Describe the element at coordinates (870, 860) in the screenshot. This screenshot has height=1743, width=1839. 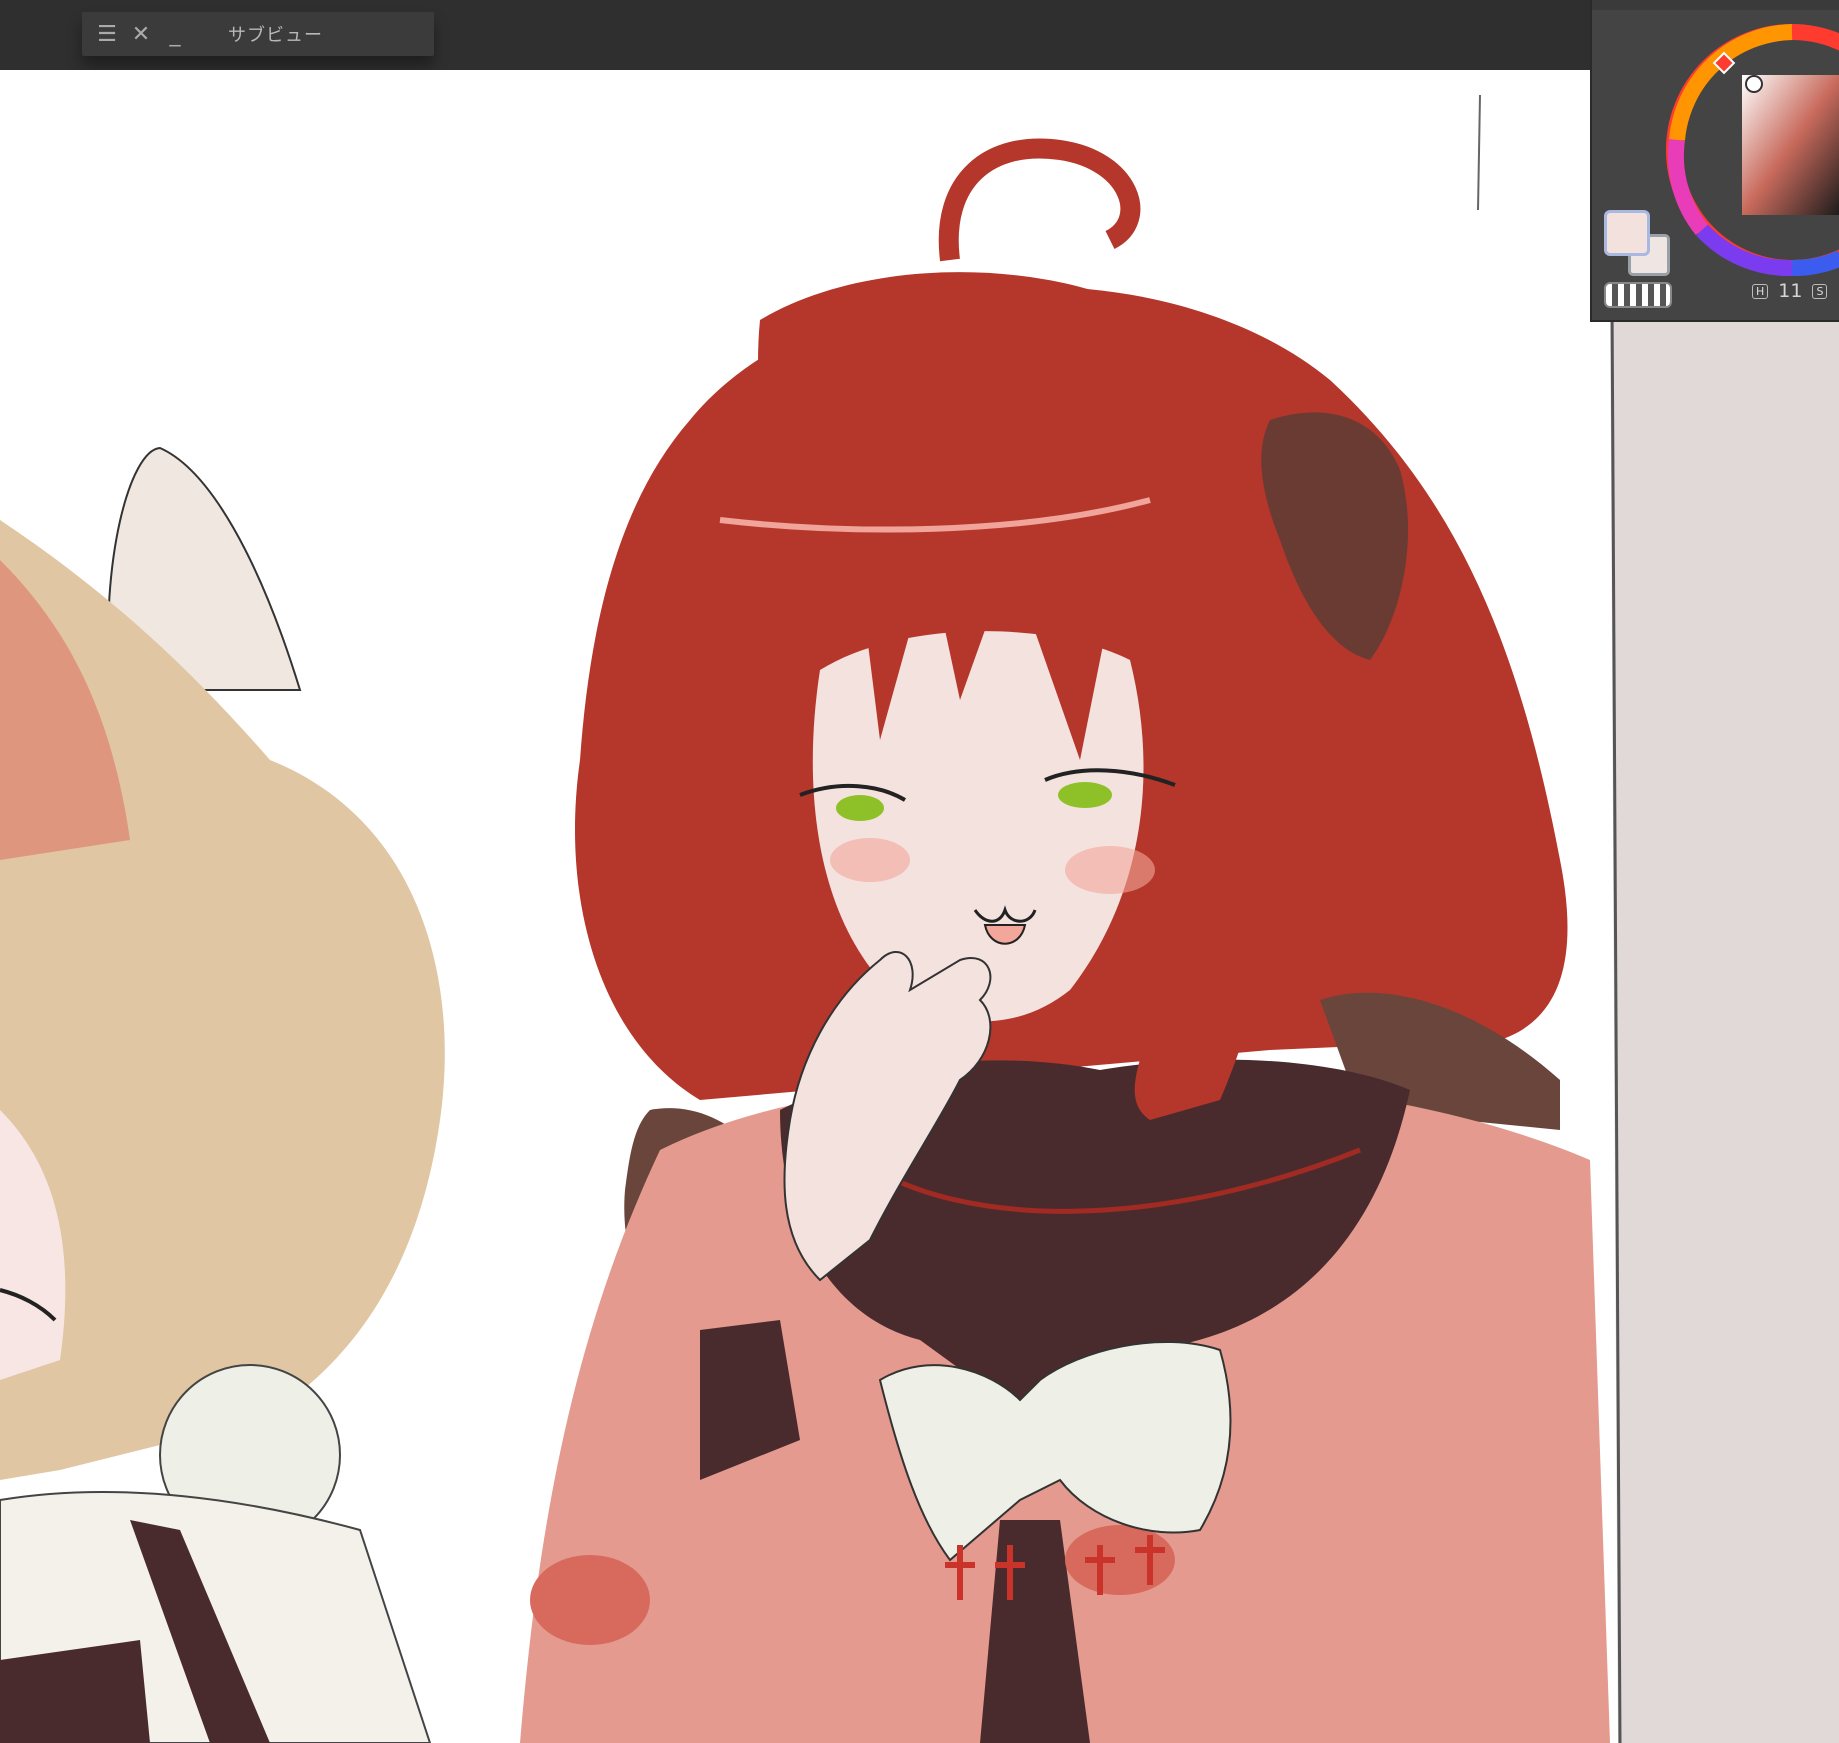
I see `blush-left` at that location.